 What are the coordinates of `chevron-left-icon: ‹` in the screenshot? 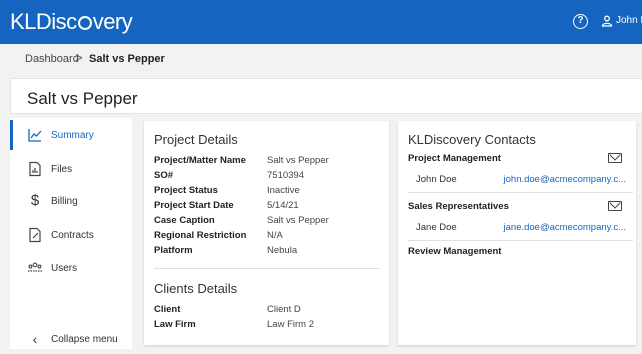 It's located at (35, 339).